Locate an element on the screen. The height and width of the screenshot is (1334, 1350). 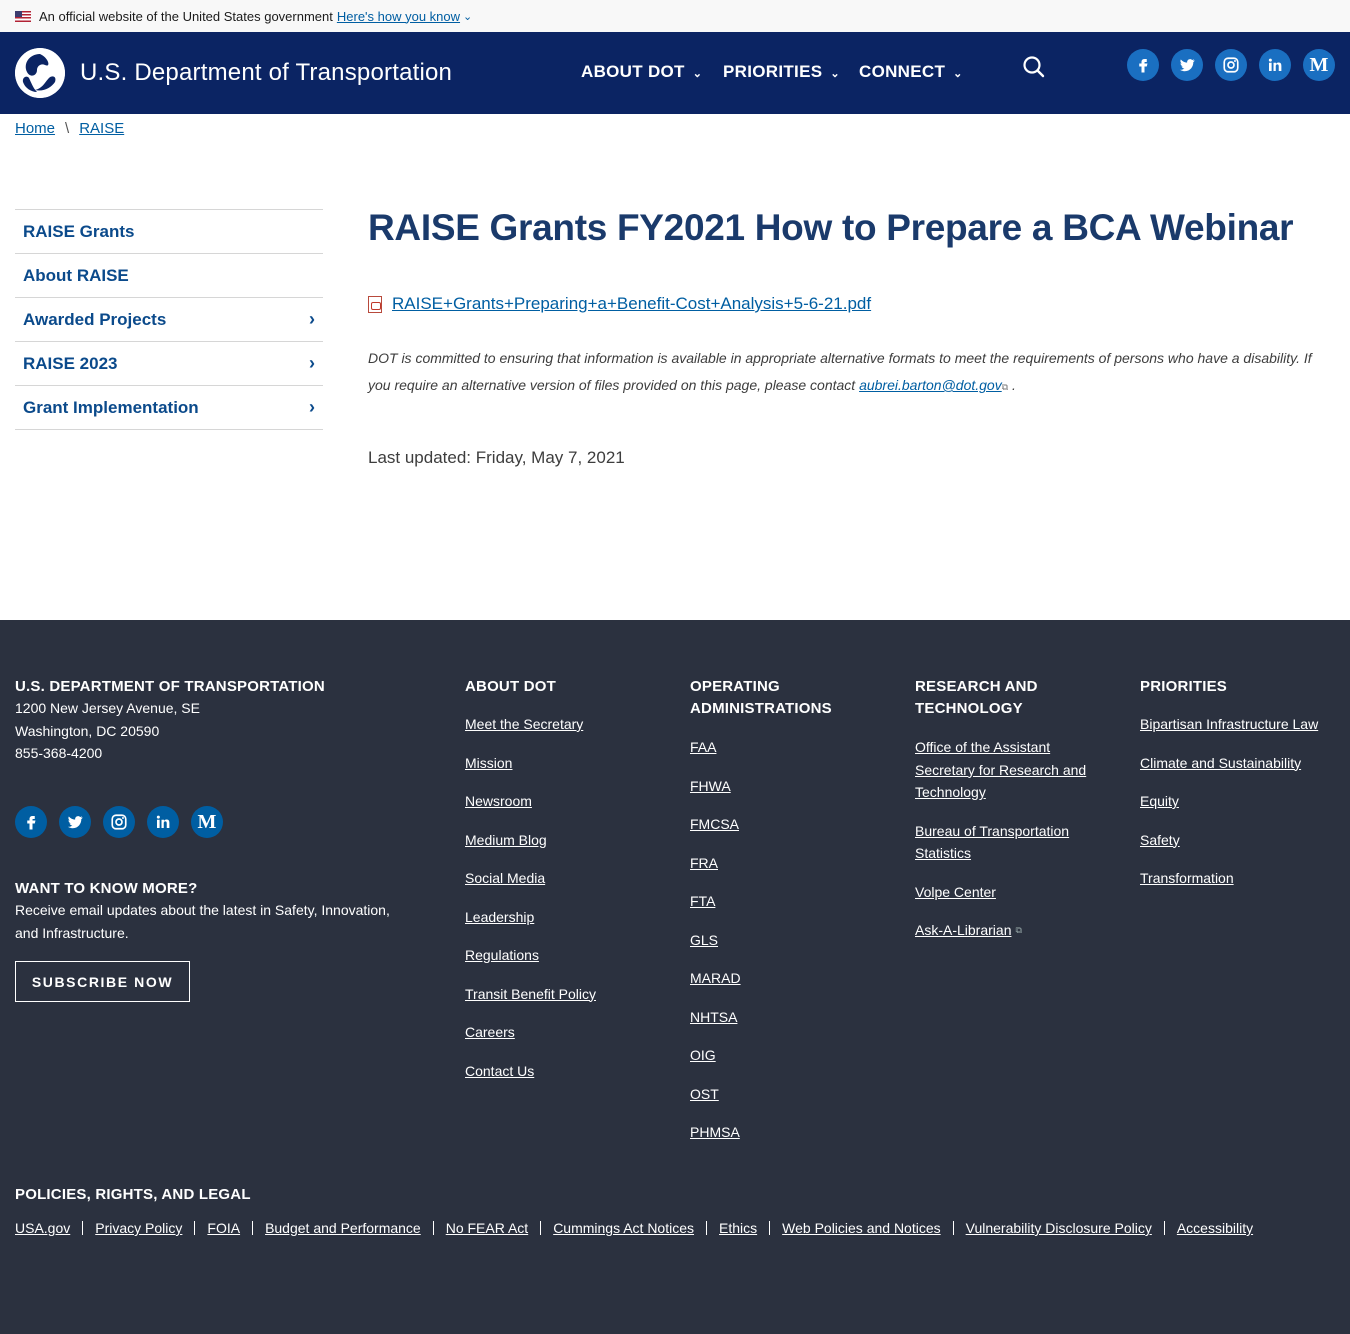
footer-more-heading: WANT TO KNOW MORE? is located at coordinates (106, 888).